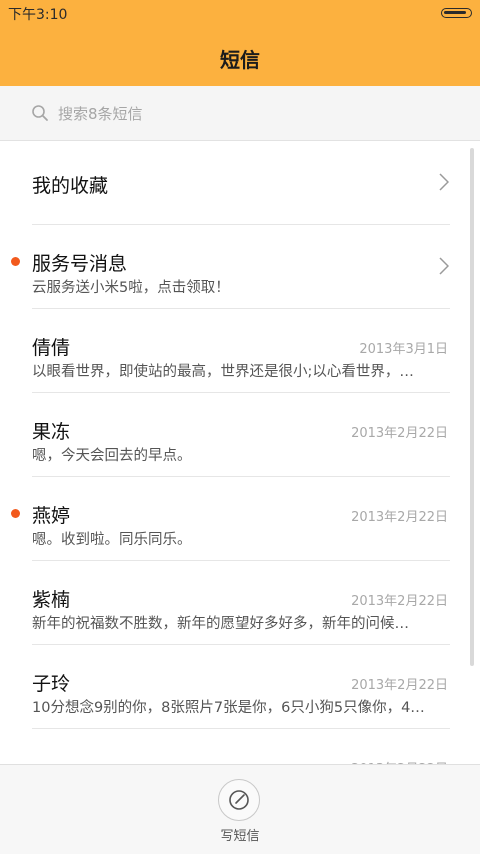  What do you see at coordinates (403, 349) in the screenshot?
I see `conversation-date: 2013年3月1日` at bounding box center [403, 349].